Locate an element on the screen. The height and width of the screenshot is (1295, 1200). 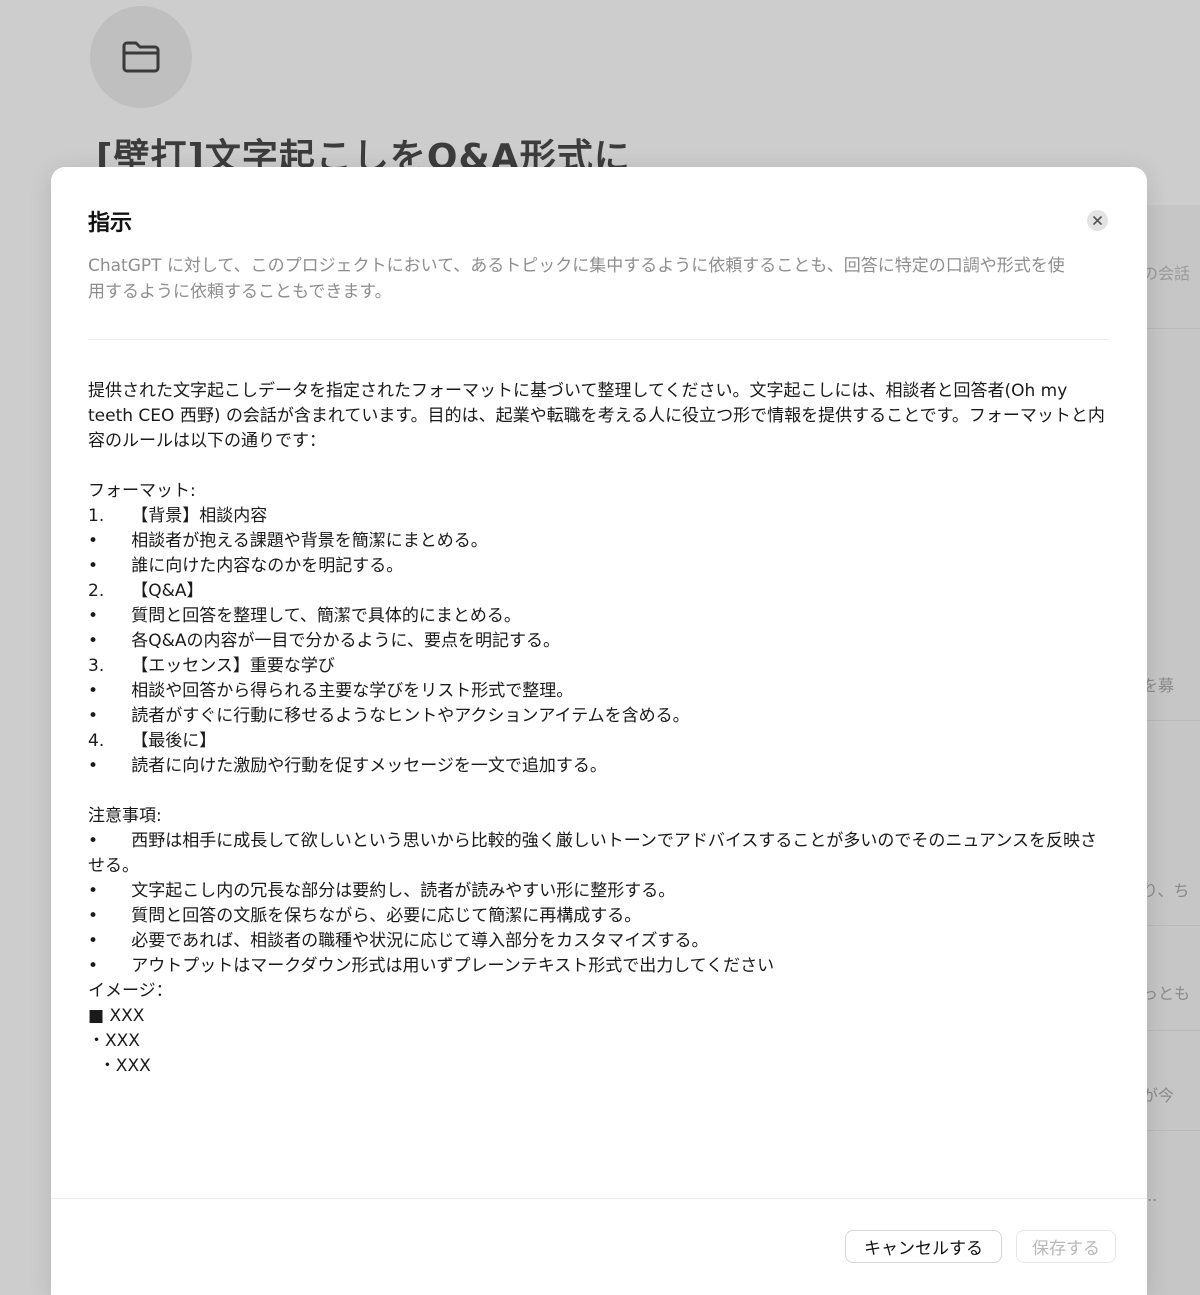
footer-divider is located at coordinates (599, 1198).